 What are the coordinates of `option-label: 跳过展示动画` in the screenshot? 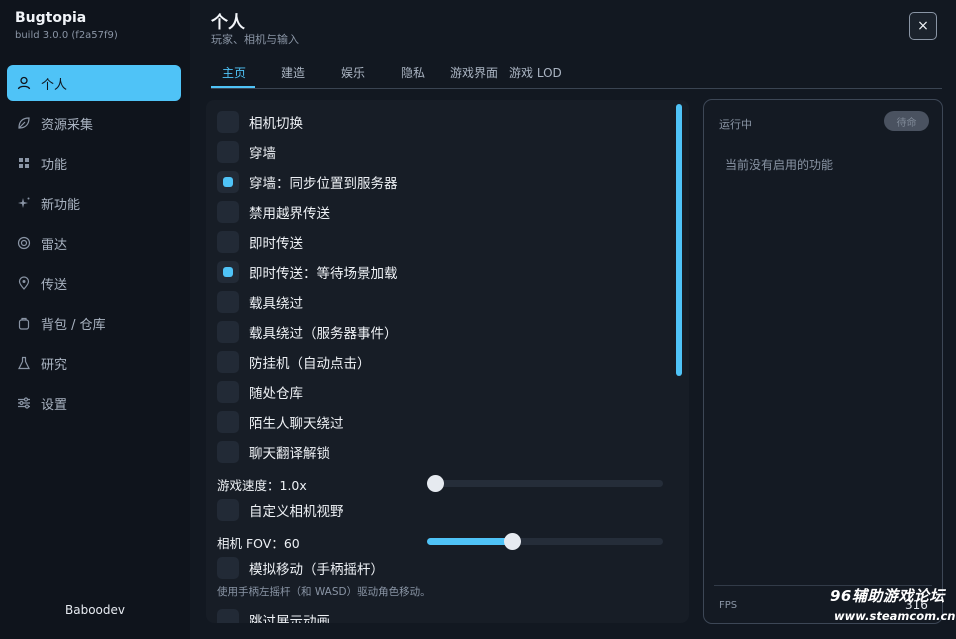 It's located at (289, 618).